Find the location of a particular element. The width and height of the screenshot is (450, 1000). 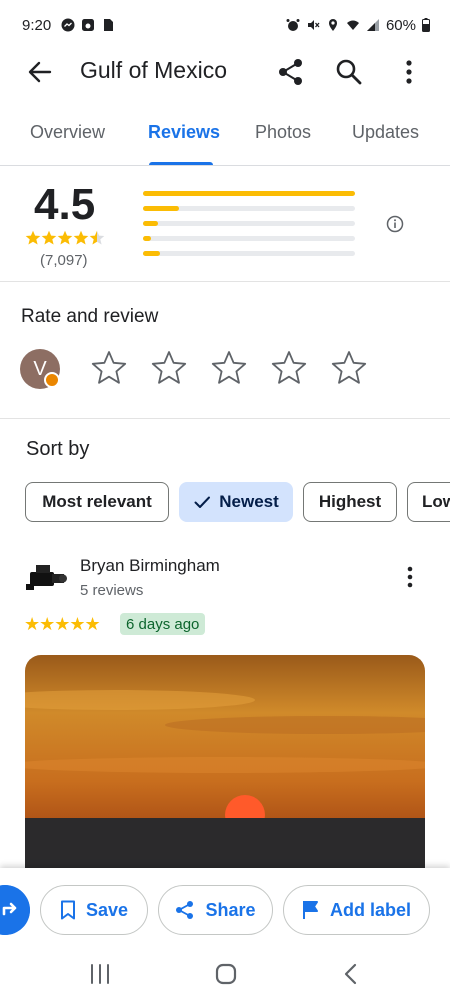

rating-summary: 4.5 (7,097) is located at coordinates (225, 224).